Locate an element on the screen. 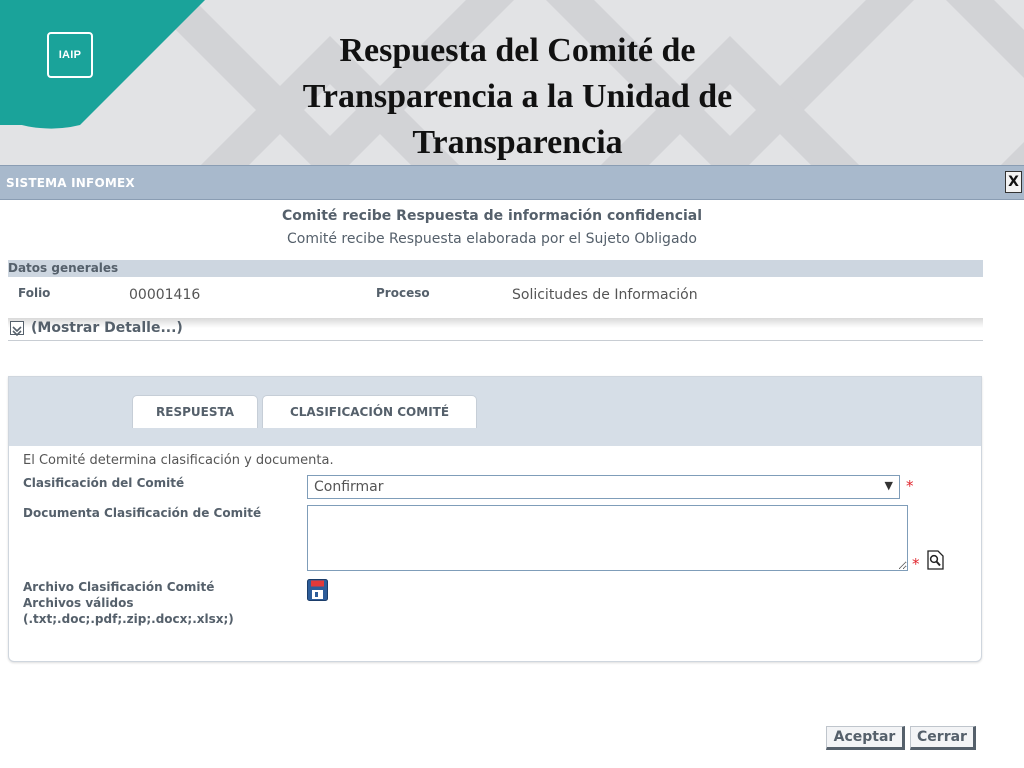 The height and width of the screenshot is (768, 1024). clasificacion-selected-value: Confirmar is located at coordinates (349, 487).